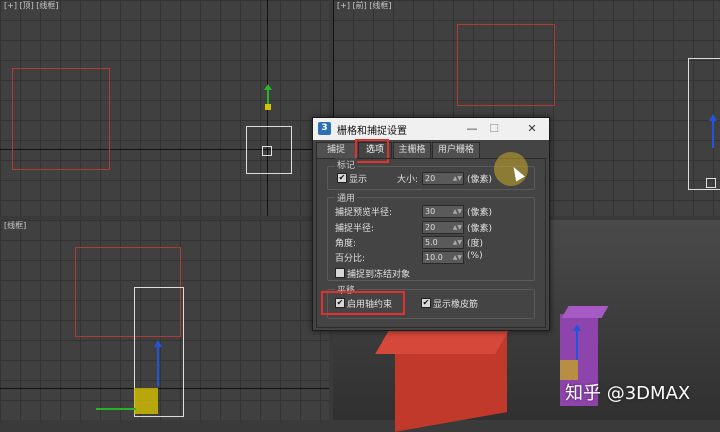  Describe the element at coordinates (585, 312) in the screenshot. I see `purple-box-top` at that location.